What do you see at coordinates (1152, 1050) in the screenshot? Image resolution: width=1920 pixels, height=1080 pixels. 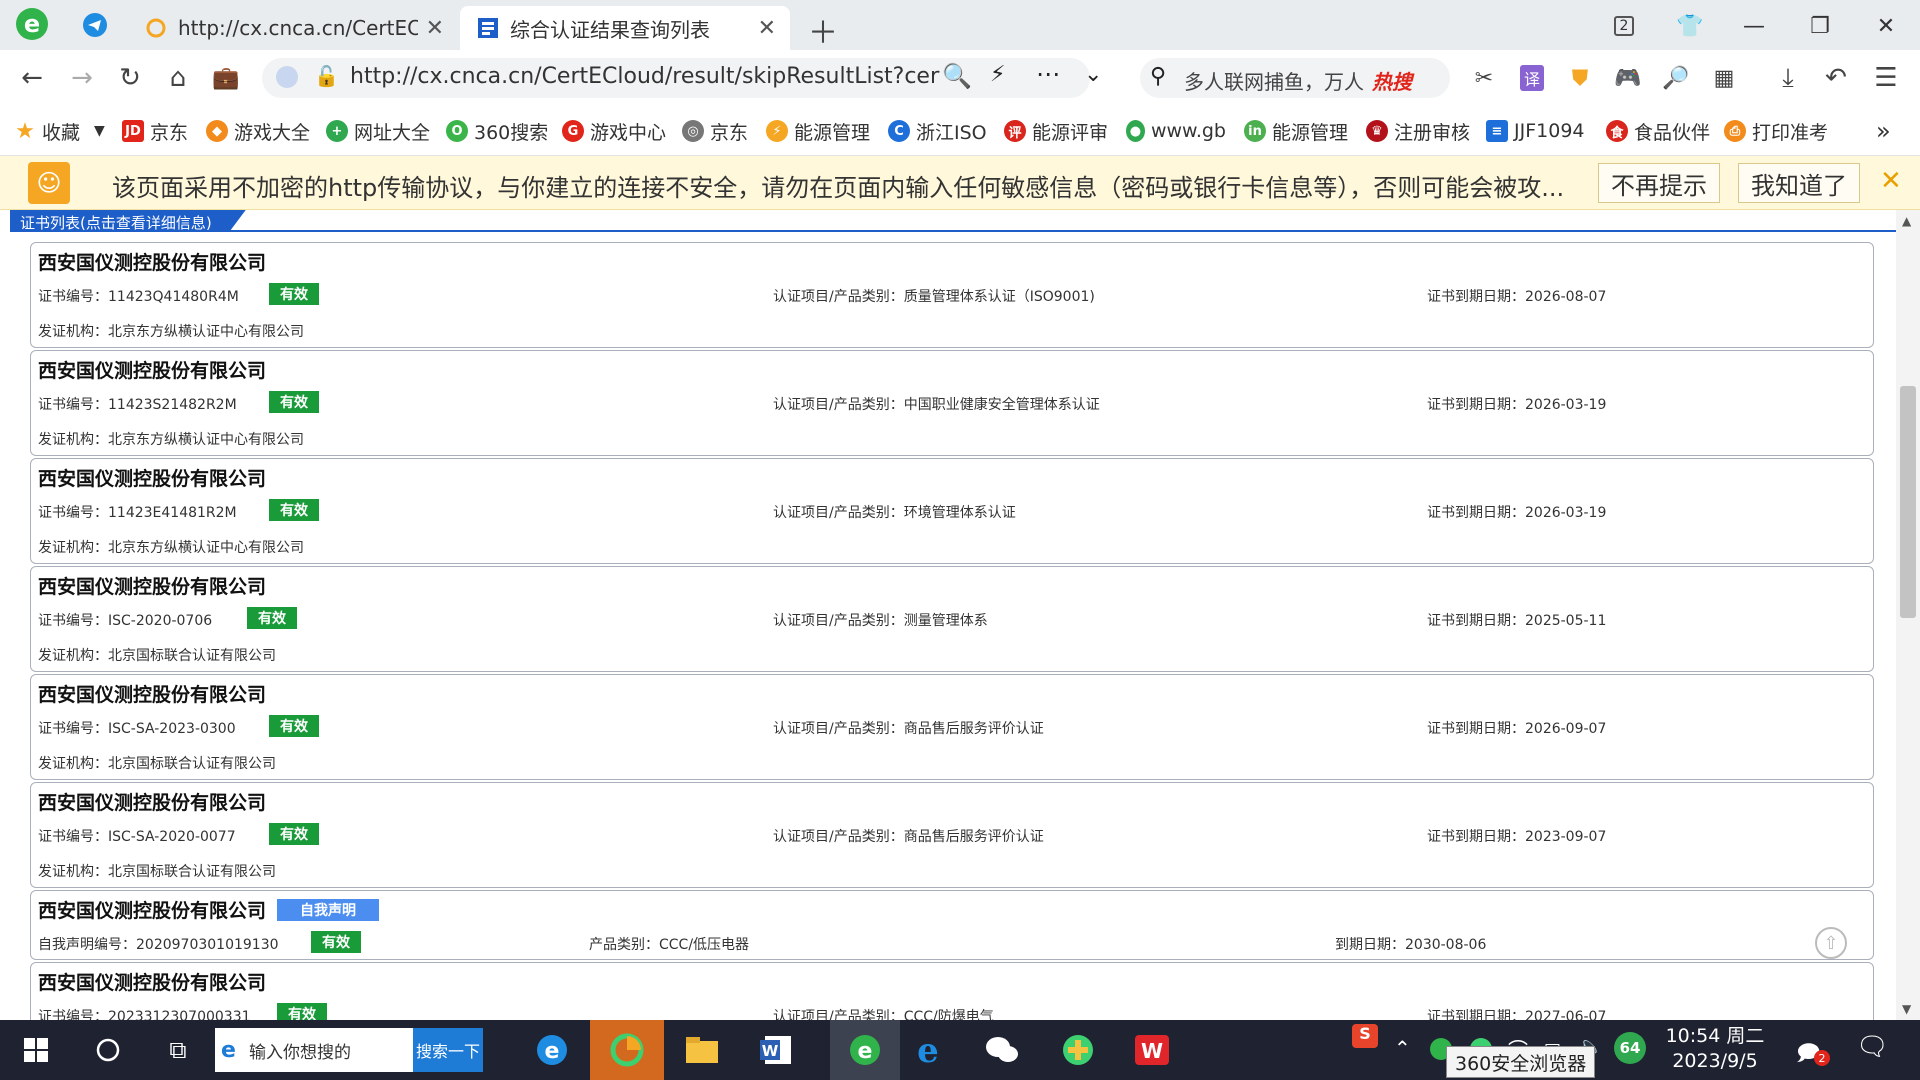 I see `wps-icon: W` at bounding box center [1152, 1050].